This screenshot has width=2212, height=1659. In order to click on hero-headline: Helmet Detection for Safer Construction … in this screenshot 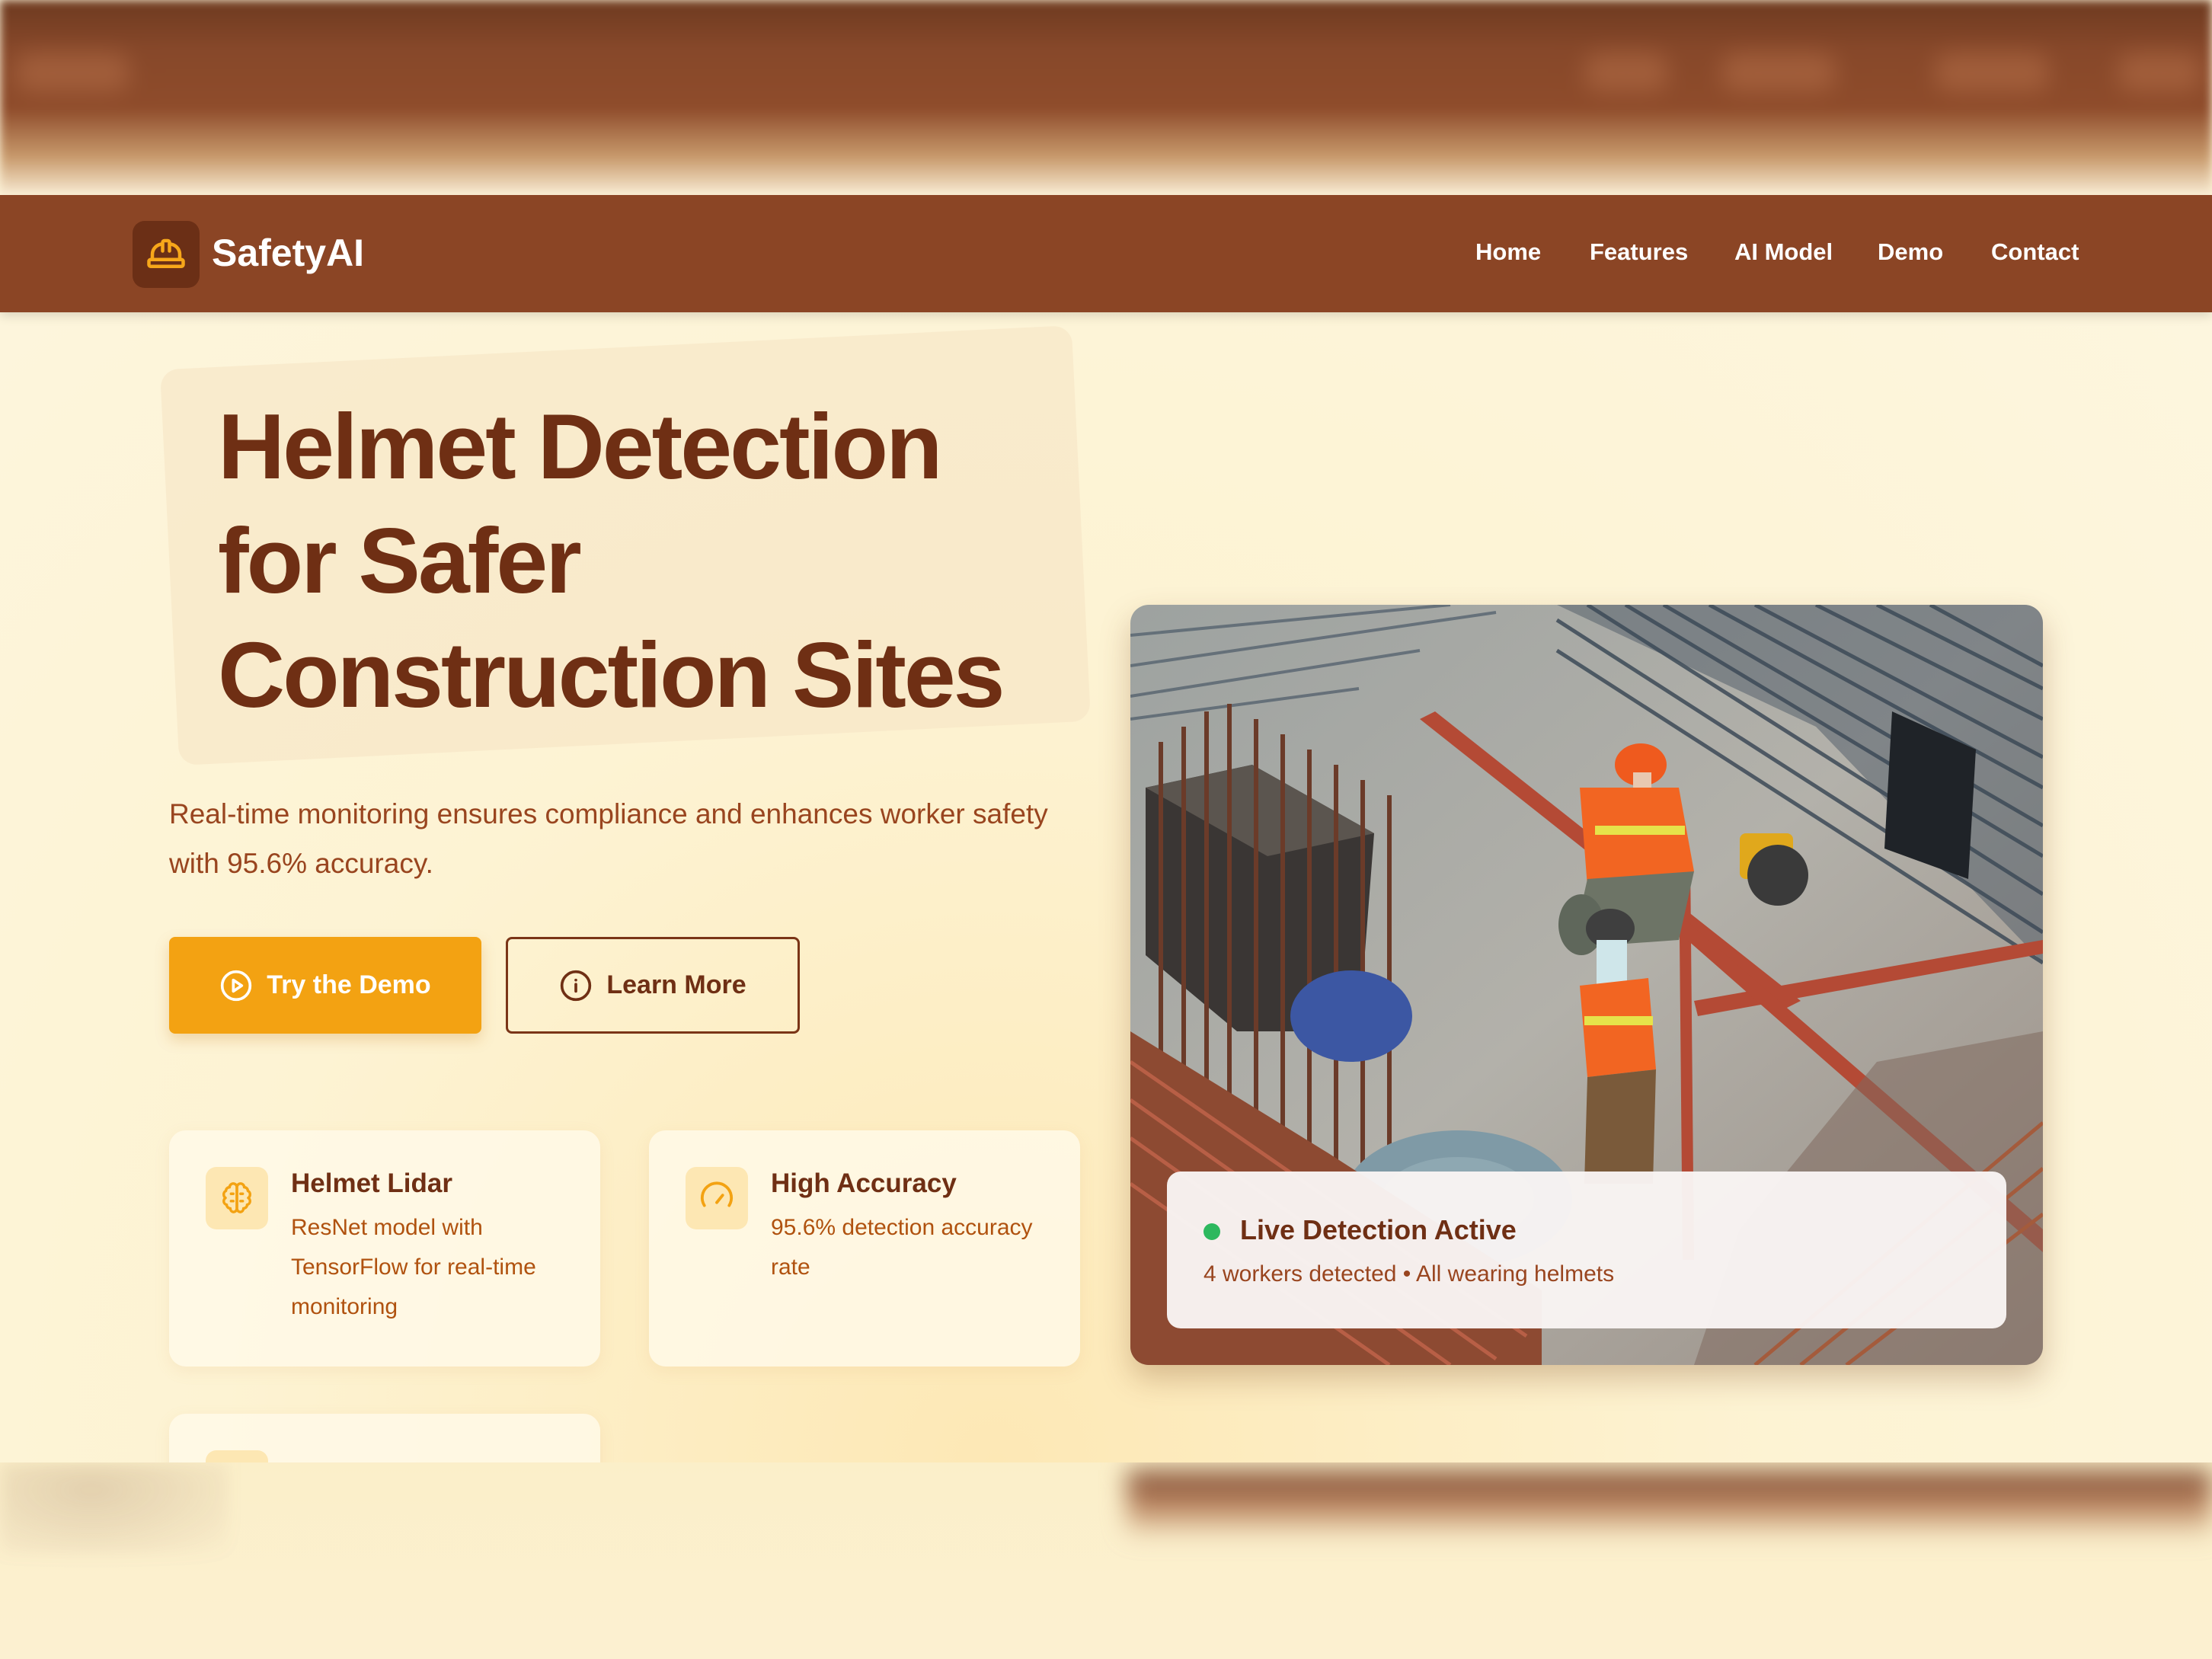, I will do `click(656, 560)`.